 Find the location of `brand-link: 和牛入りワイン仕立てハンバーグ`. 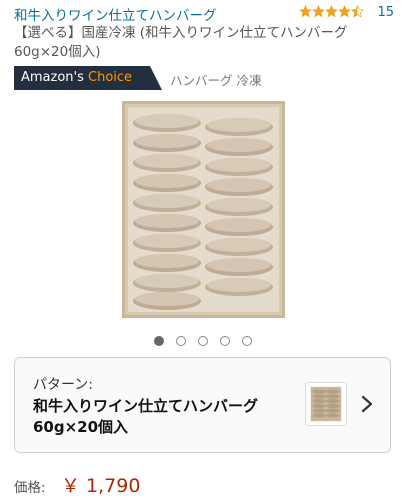

brand-link: 和牛入りワイン仕立てハンバーグ is located at coordinates (115, 14).